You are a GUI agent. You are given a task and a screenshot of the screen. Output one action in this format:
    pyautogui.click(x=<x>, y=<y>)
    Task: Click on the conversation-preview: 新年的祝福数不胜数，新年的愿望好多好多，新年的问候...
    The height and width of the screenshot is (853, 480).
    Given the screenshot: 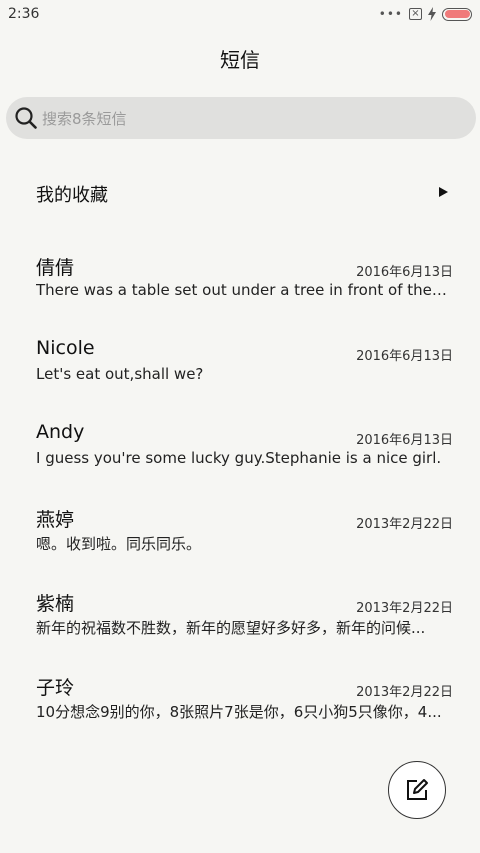 What is the action you would take?
    pyautogui.click(x=231, y=628)
    